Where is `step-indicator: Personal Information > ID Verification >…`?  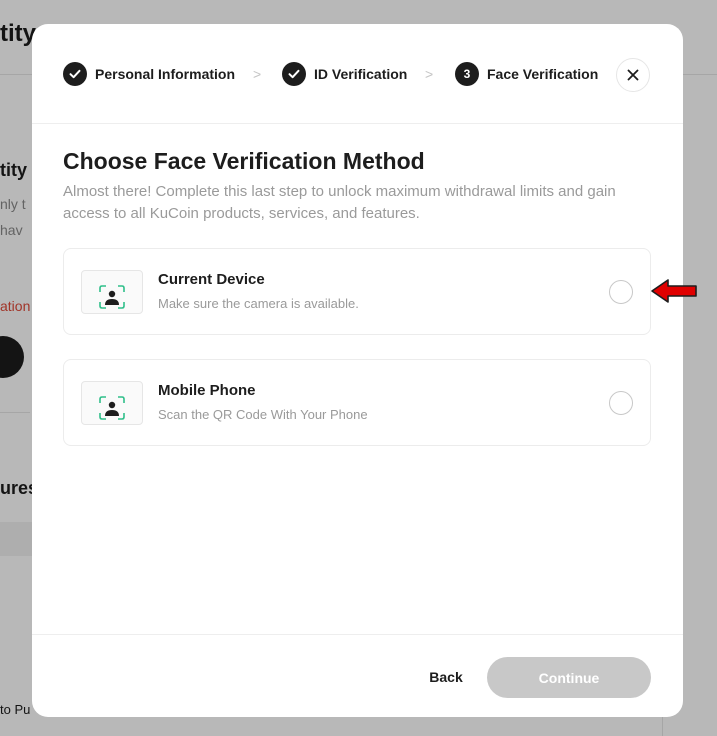
step-indicator: Personal Information > ID Verification >… is located at coordinates (357, 74).